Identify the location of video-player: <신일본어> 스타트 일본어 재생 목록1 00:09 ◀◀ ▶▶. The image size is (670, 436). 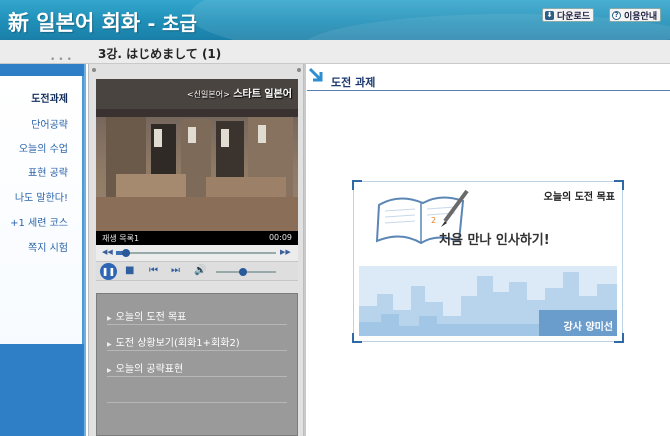
(197, 170).